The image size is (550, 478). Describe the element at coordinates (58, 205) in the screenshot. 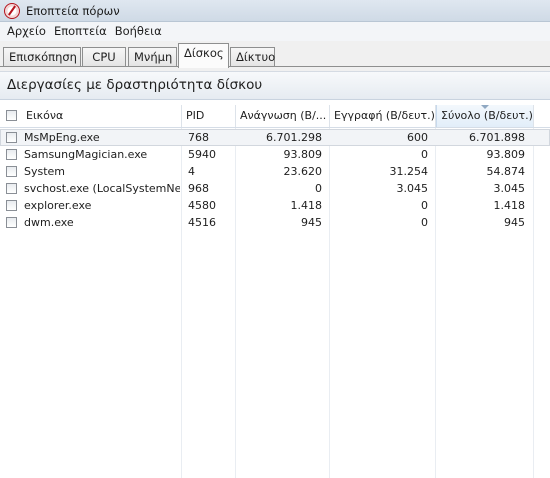

I see `cell-image: explorer.exe` at that location.